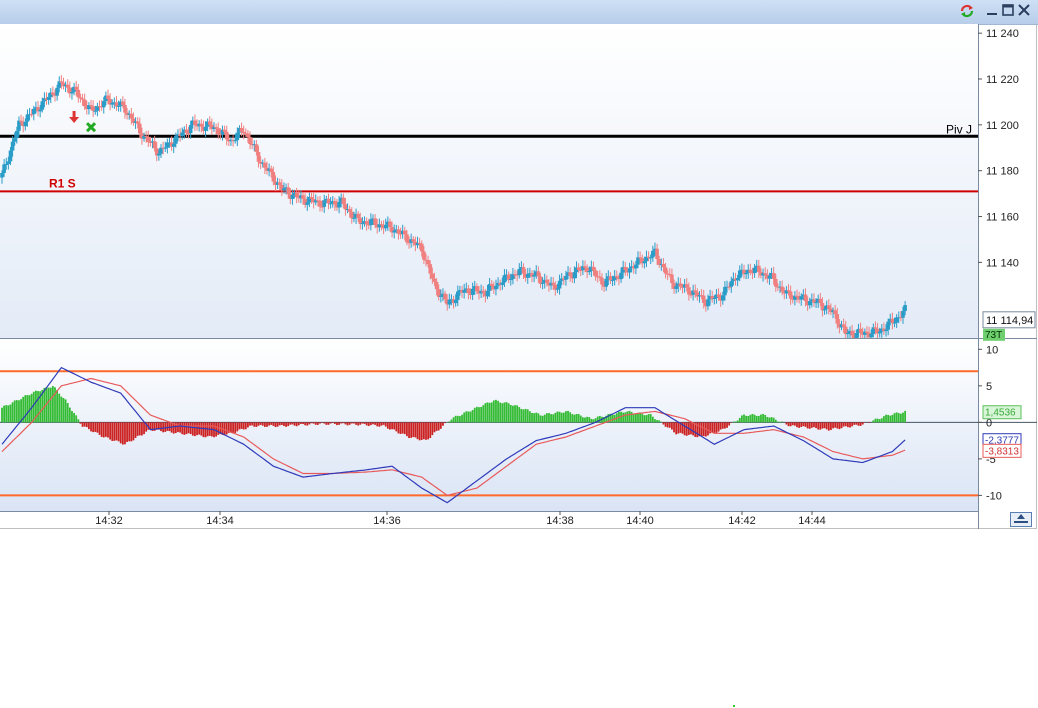  I want to click on refresh-icon, so click(967, 11).